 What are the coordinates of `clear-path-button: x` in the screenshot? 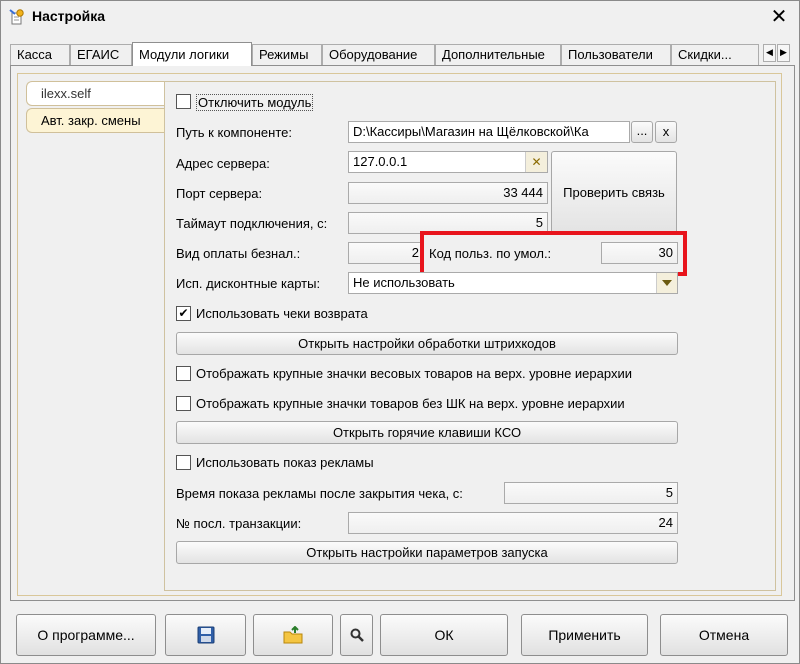 It's located at (666, 132).